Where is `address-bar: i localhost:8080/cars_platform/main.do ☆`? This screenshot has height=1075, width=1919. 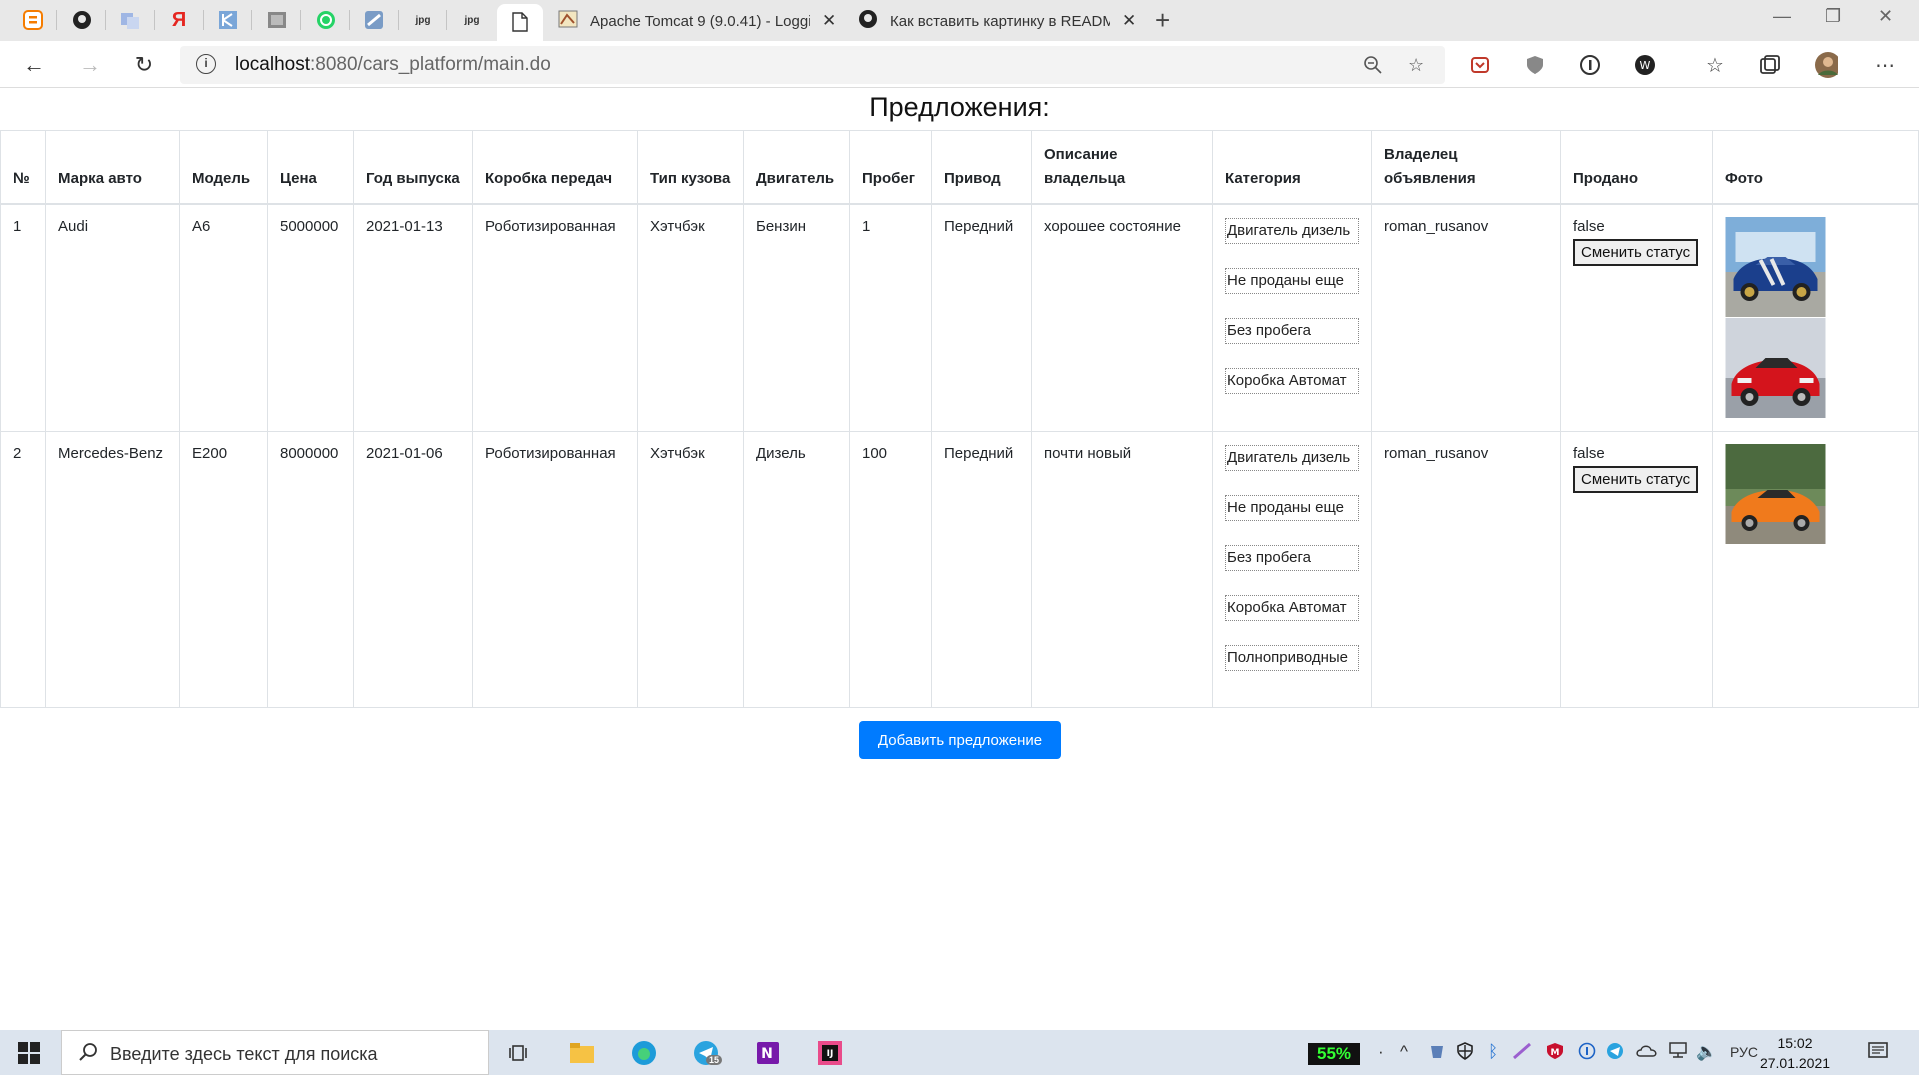
address-bar: i localhost:8080/cars_platform/main.do ☆ is located at coordinates (812, 65).